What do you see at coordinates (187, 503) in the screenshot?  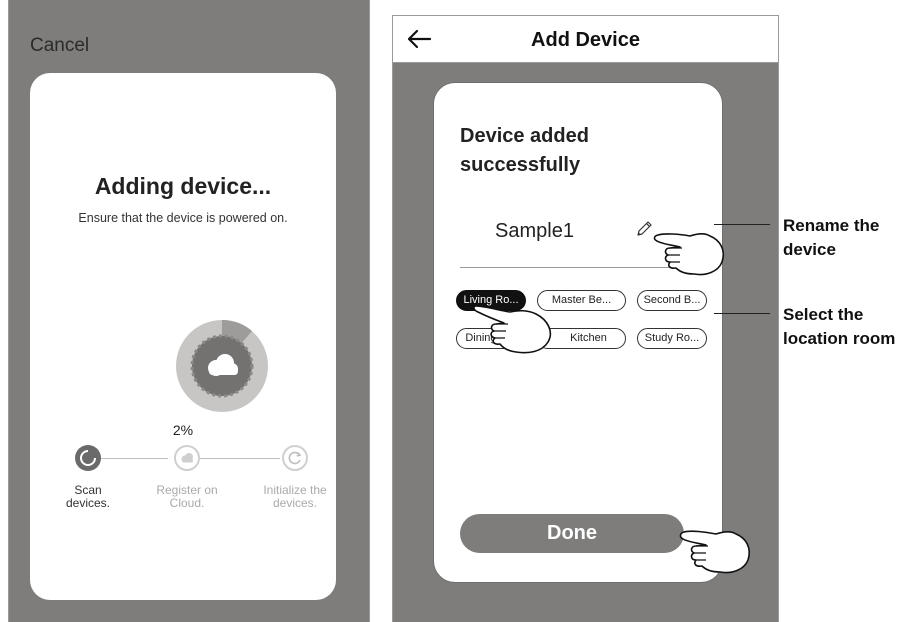 I see `step-label-line: Cloud.` at bounding box center [187, 503].